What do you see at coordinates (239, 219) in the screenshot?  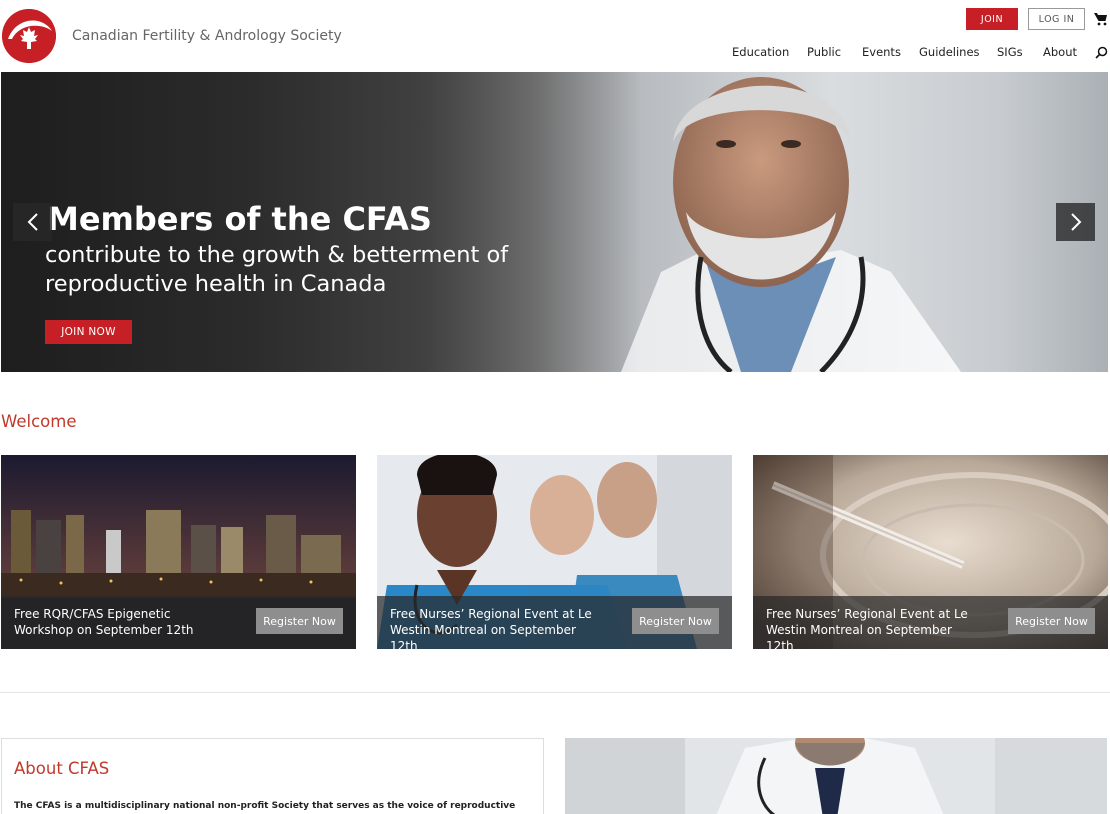 I see `hero-title: Members of the CFAS` at bounding box center [239, 219].